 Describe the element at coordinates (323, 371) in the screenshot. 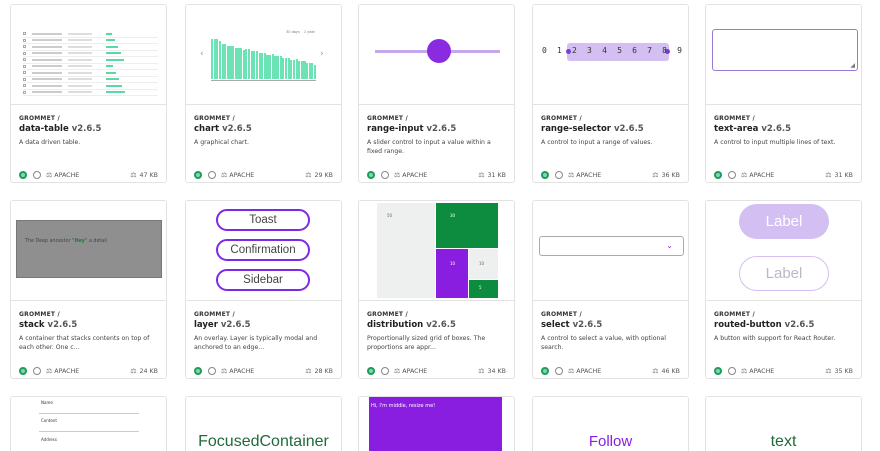

I see `bundle-size: 28 KB` at that location.